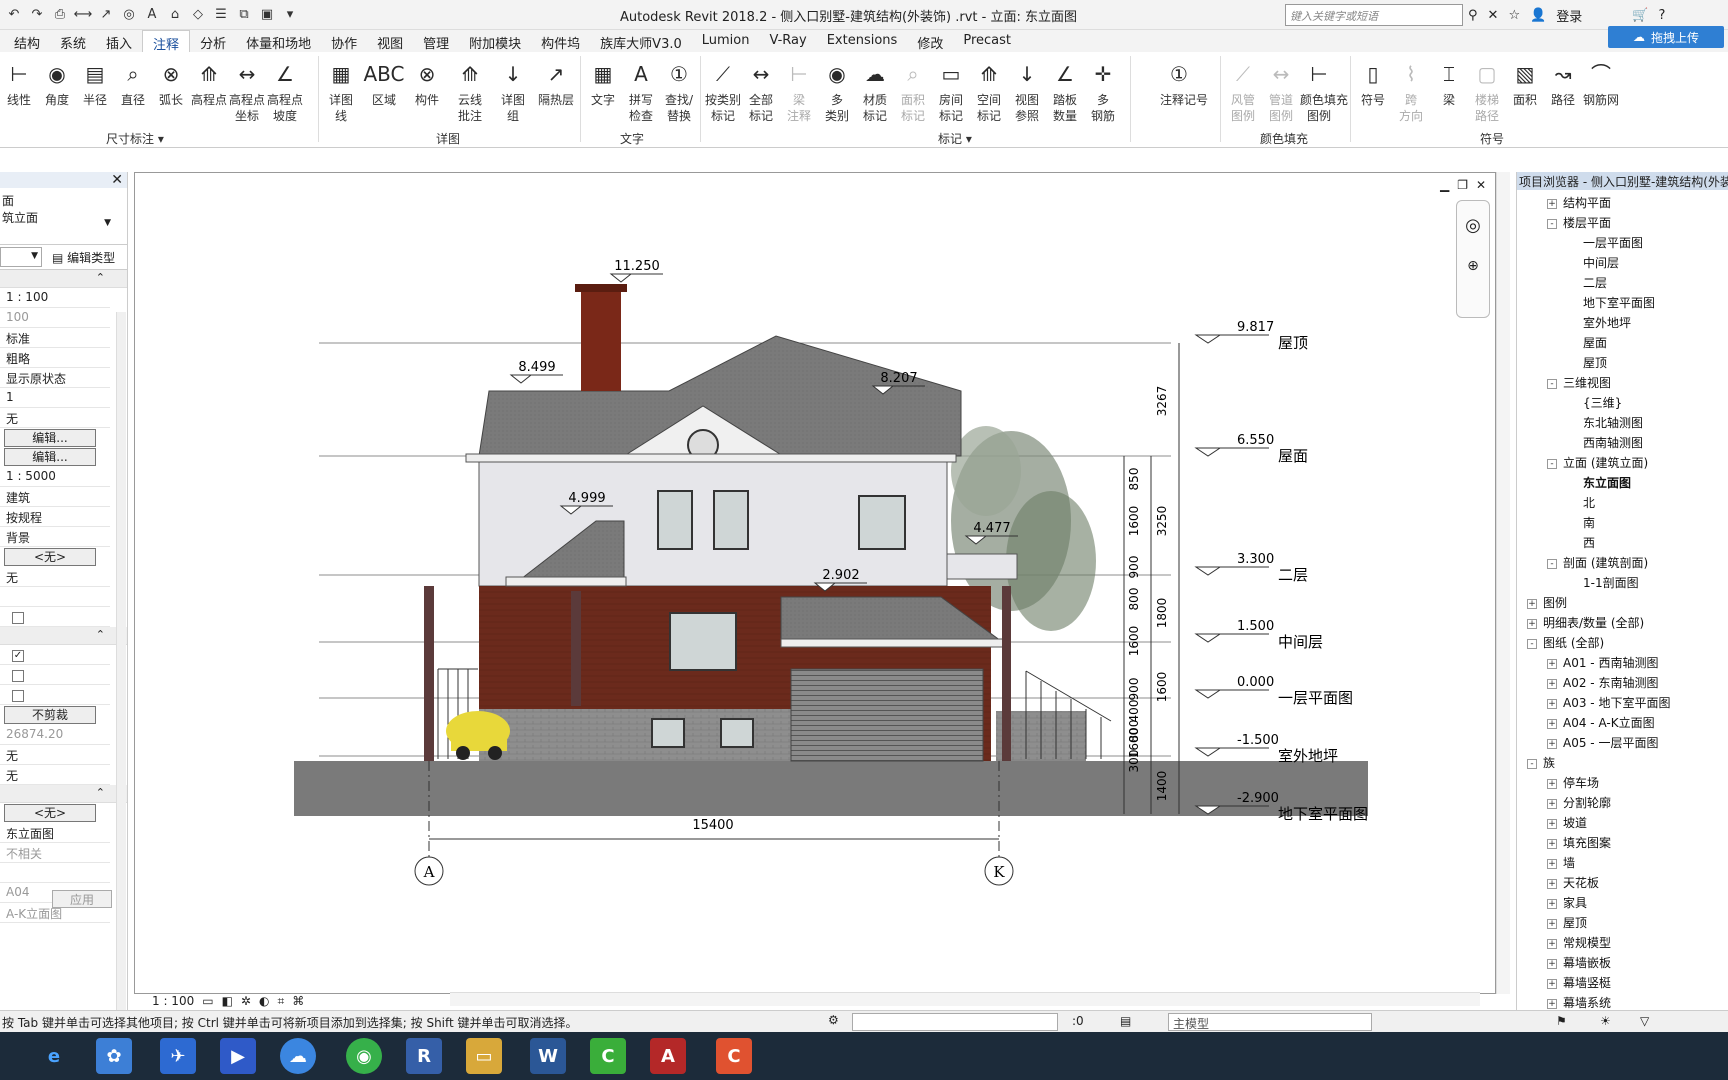 The width and height of the screenshot is (1728, 1080). What do you see at coordinates (1579, 222) in the screenshot?
I see `tree-item: - 楼层平面` at bounding box center [1579, 222].